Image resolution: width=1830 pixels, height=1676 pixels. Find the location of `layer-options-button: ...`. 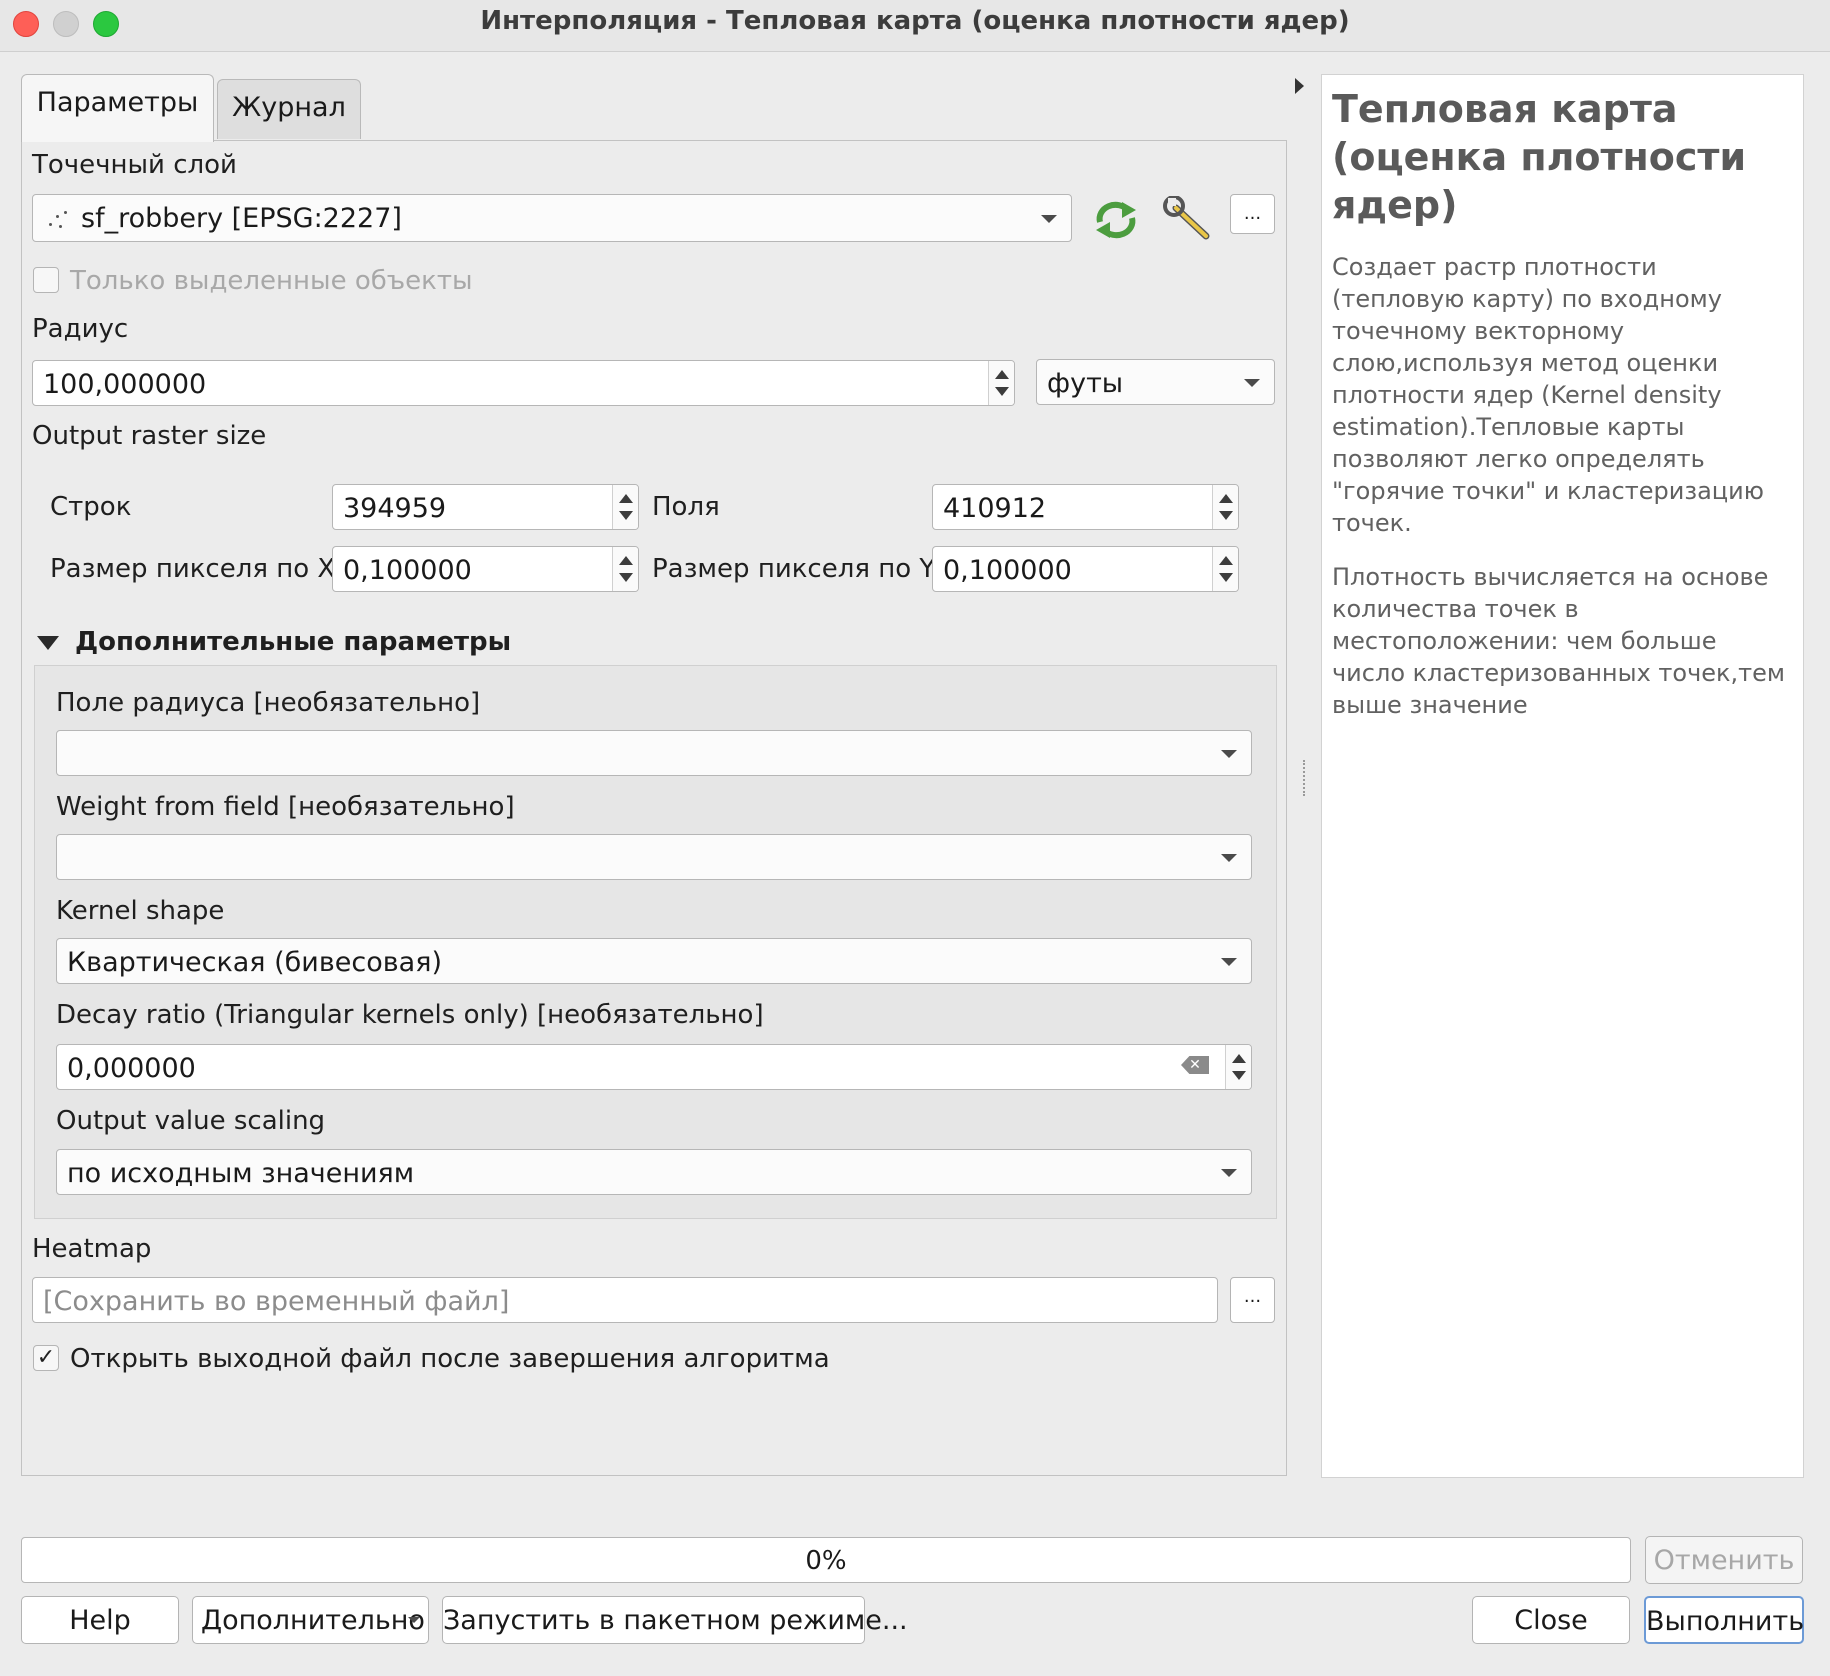

layer-options-button: ... is located at coordinates (1252, 214).